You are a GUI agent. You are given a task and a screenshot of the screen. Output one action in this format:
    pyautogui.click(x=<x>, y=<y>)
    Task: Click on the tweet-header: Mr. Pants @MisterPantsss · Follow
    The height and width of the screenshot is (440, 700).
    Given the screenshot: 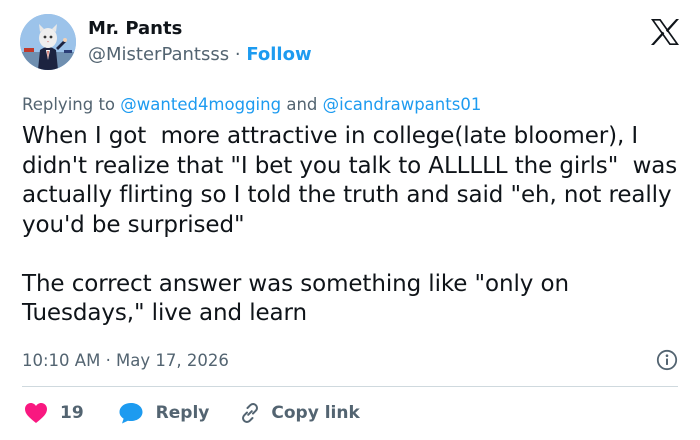 What is the action you would take?
    pyautogui.click(x=166, y=42)
    